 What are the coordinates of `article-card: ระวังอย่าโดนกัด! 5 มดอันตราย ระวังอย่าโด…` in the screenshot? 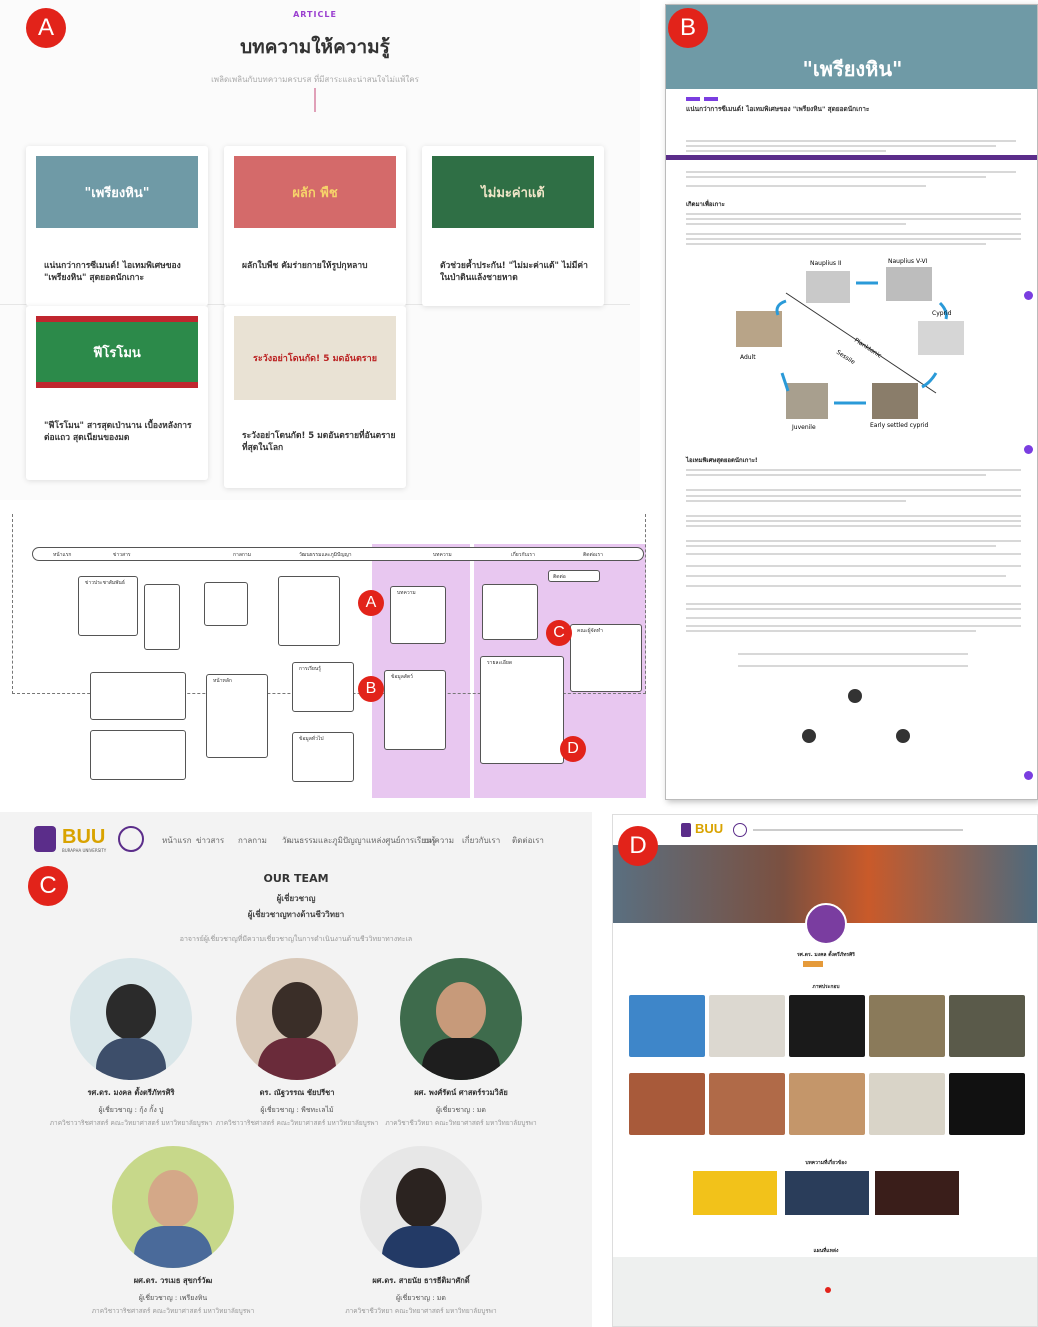 It's located at (315, 397).